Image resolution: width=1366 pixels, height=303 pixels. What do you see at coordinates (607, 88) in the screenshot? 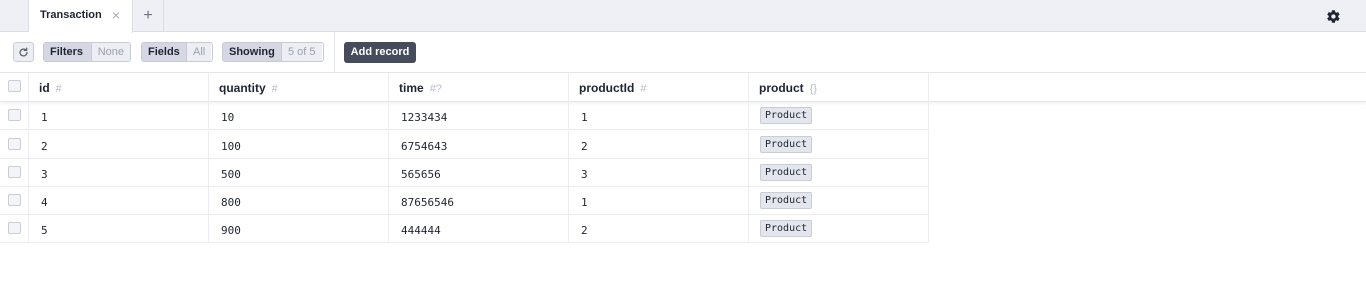
I see `column-name: productId` at bounding box center [607, 88].